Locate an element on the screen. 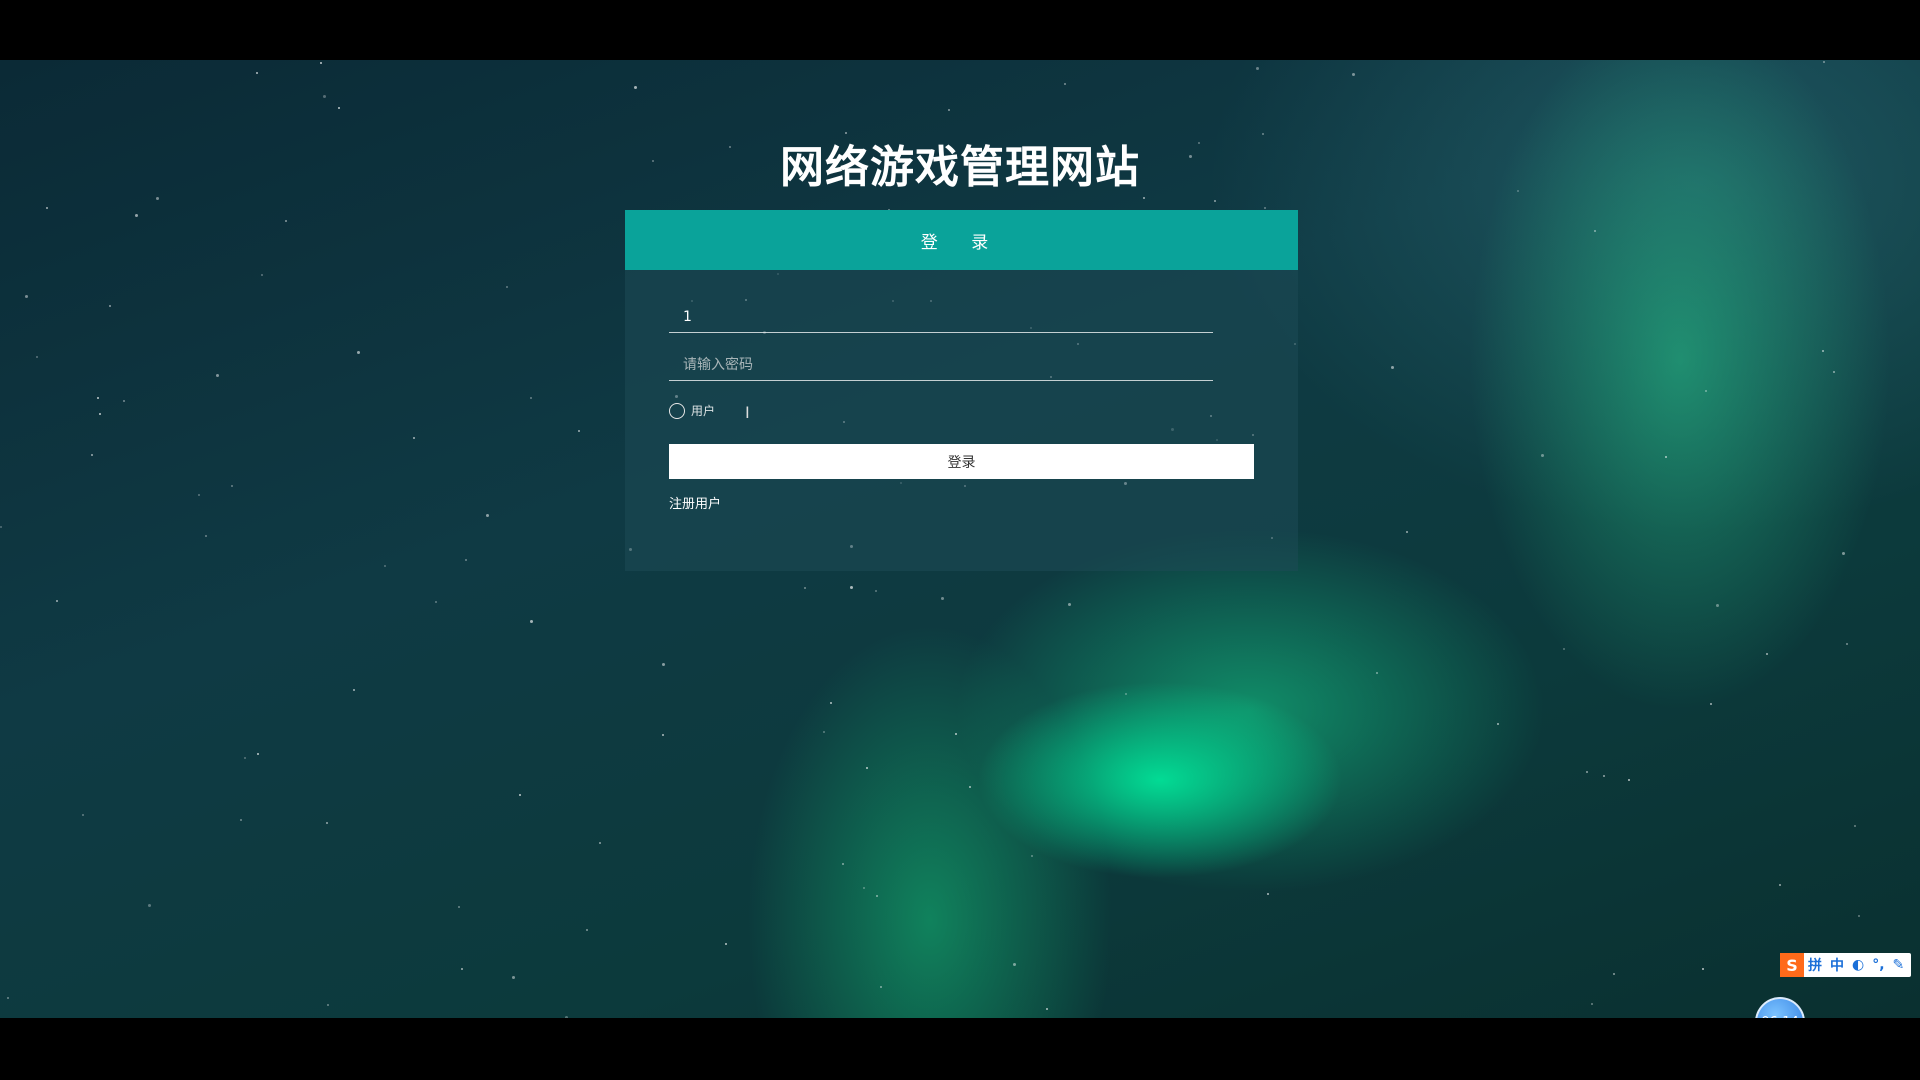 The height and width of the screenshot is (1080, 1920). role-option: 用户 is located at coordinates (692, 410).